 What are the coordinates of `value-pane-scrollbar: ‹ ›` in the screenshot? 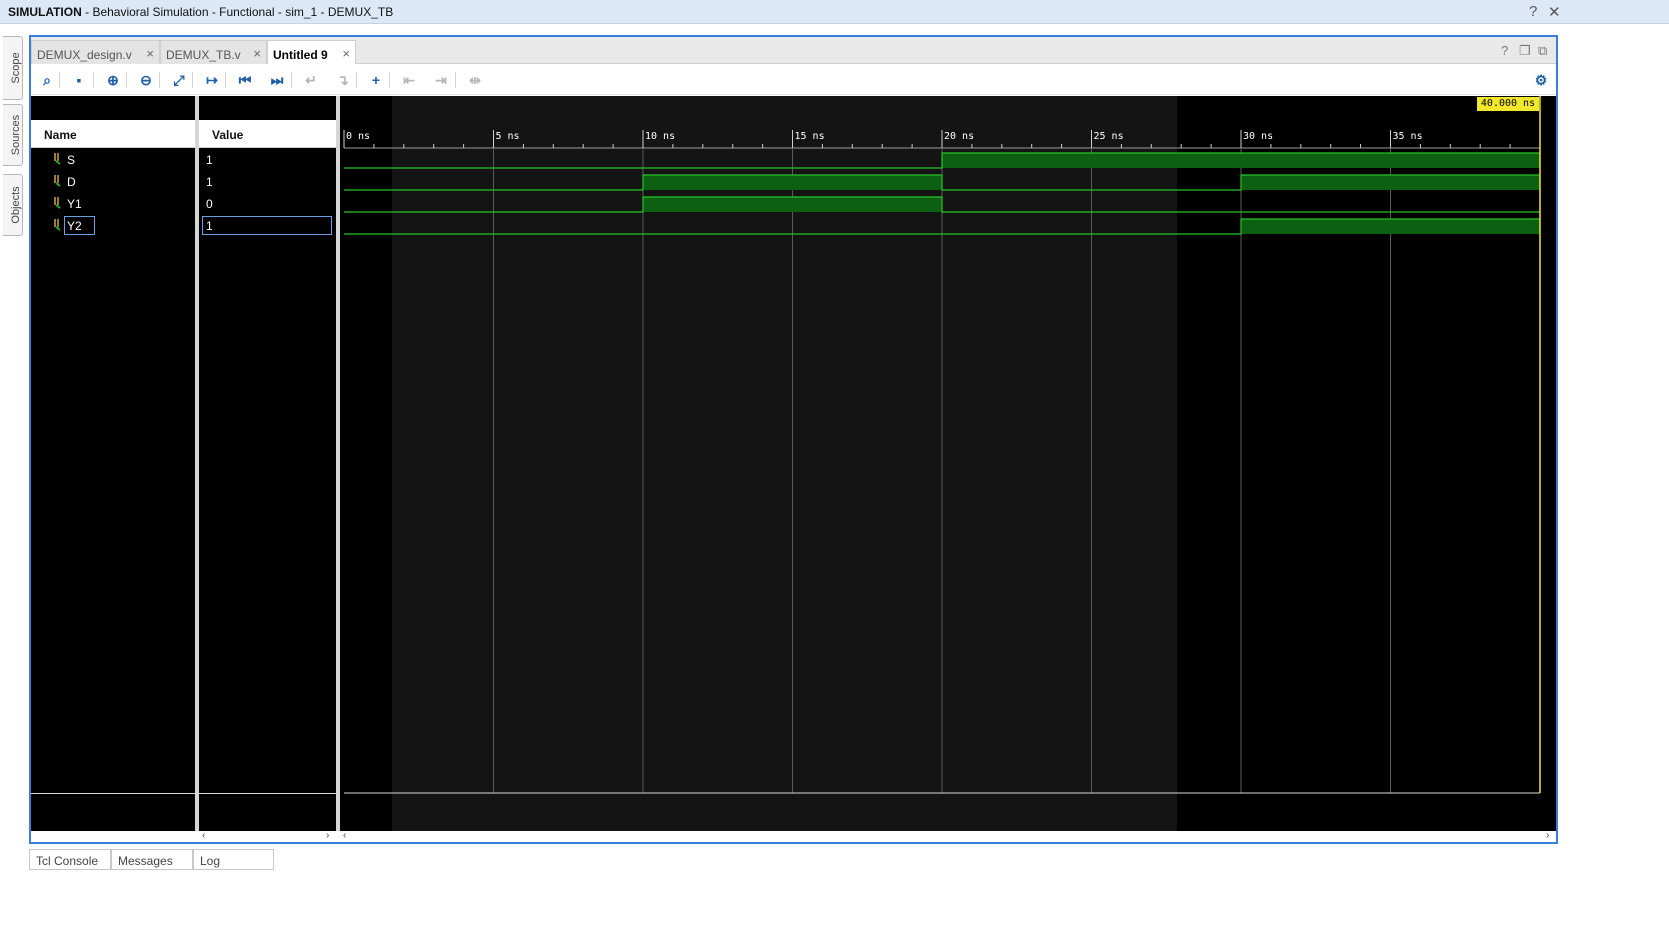 It's located at (267, 836).